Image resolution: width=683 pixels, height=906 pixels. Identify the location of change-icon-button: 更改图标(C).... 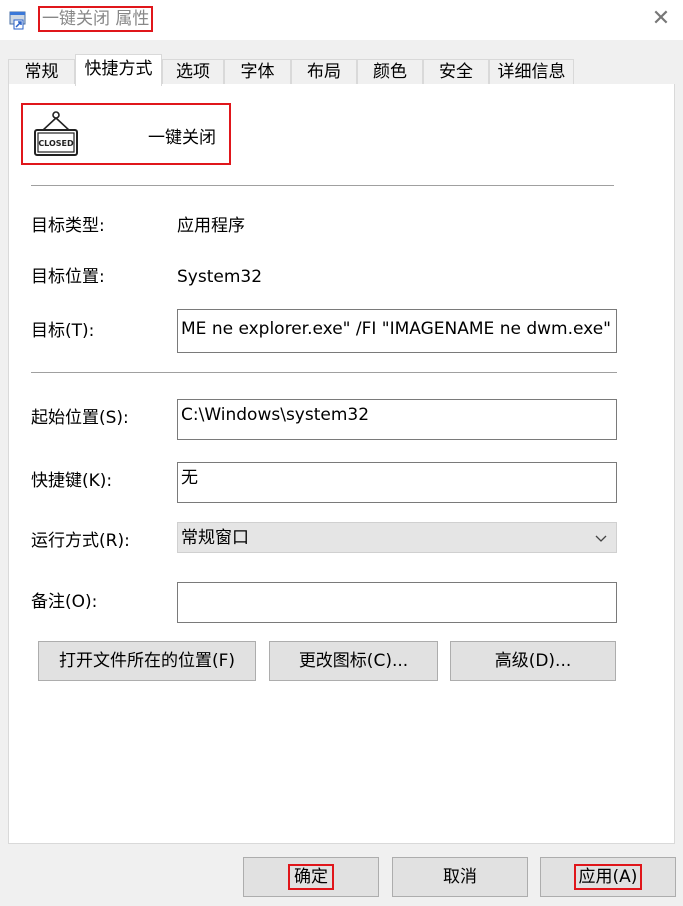
(353, 661).